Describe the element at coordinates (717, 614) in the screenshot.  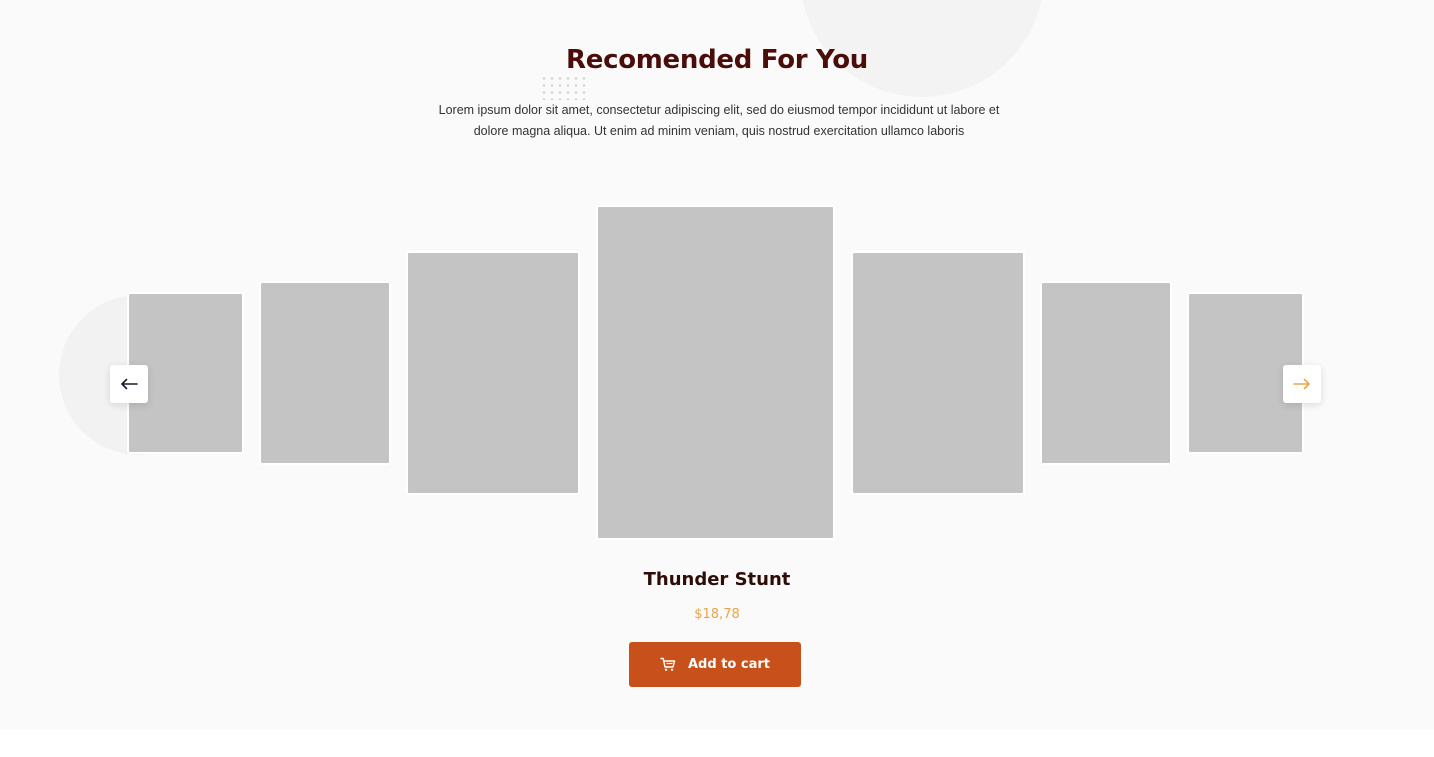
I see `product-price: $18,78` at that location.